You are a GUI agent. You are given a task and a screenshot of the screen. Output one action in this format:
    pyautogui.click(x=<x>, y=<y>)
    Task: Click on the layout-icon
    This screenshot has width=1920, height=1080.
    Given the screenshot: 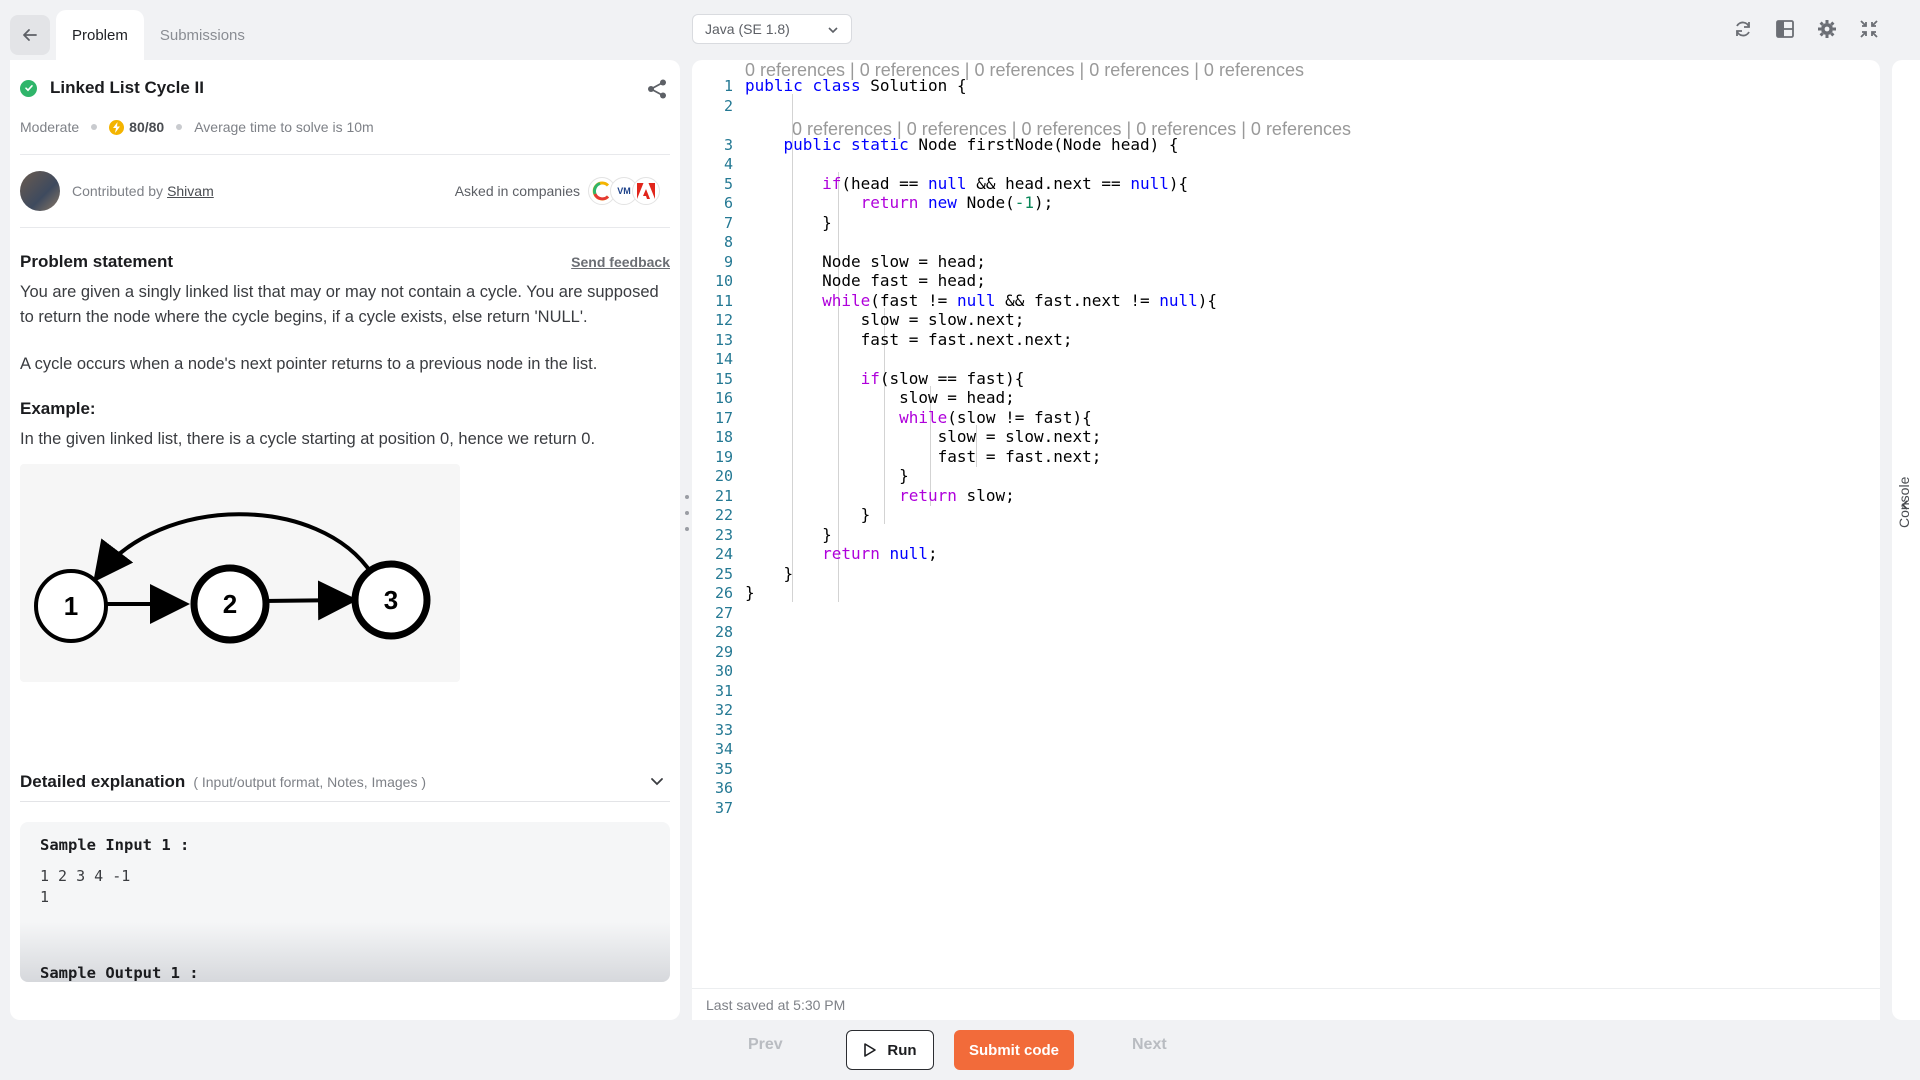 What is the action you would take?
    pyautogui.click(x=1785, y=29)
    